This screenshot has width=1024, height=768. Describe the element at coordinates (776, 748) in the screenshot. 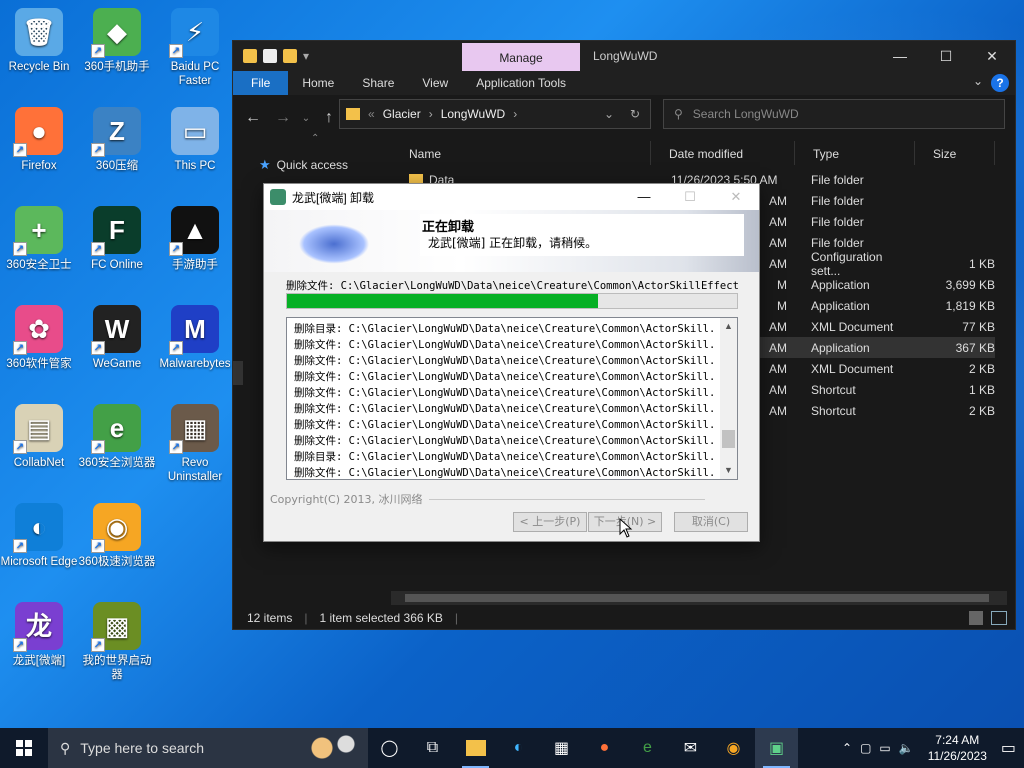

I see `uninstaller-taskbar-icon: ▣` at that location.